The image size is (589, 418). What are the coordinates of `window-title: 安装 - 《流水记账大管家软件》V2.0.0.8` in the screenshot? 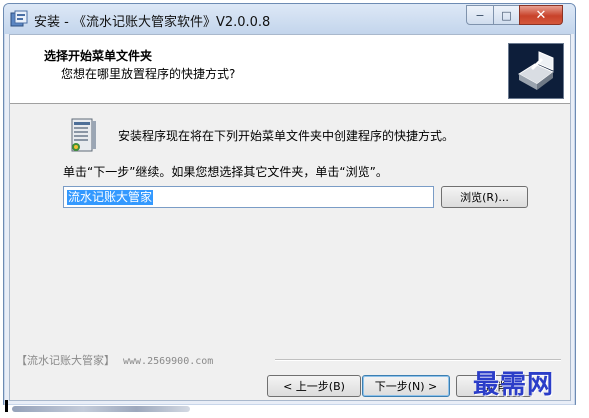 It's located at (152, 22).